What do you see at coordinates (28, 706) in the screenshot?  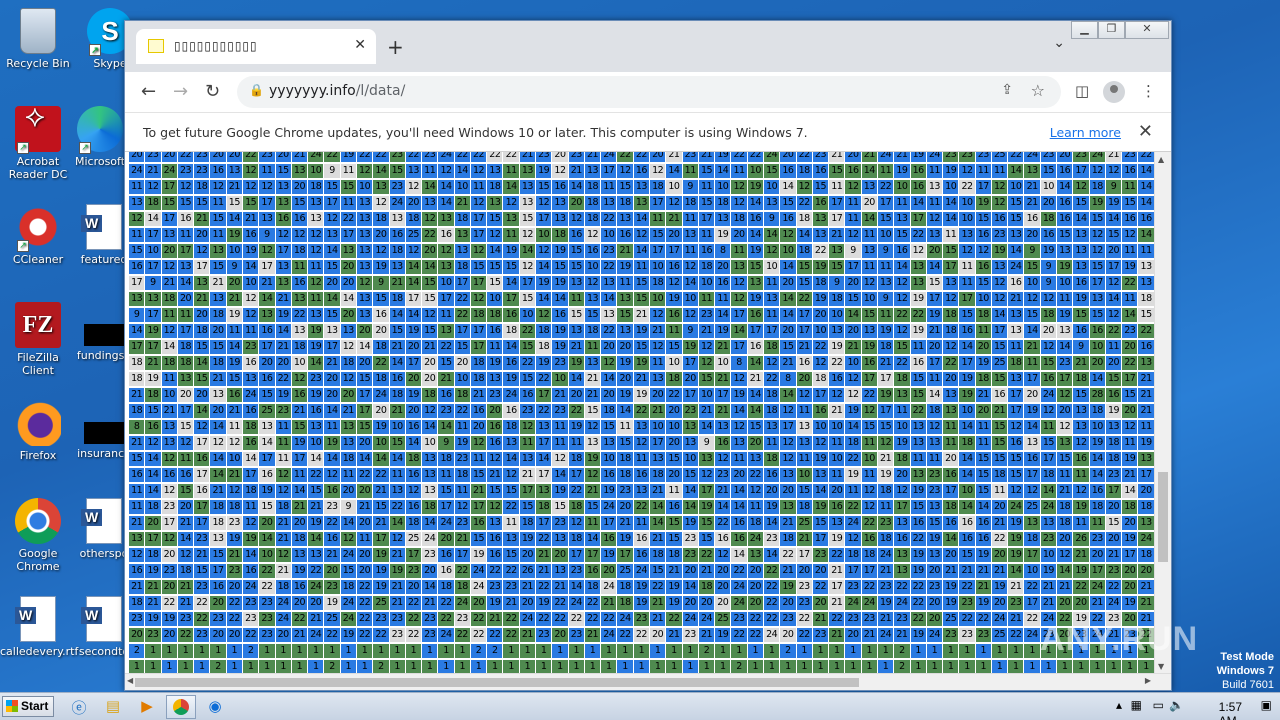 I see `start-button: Start` at bounding box center [28, 706].